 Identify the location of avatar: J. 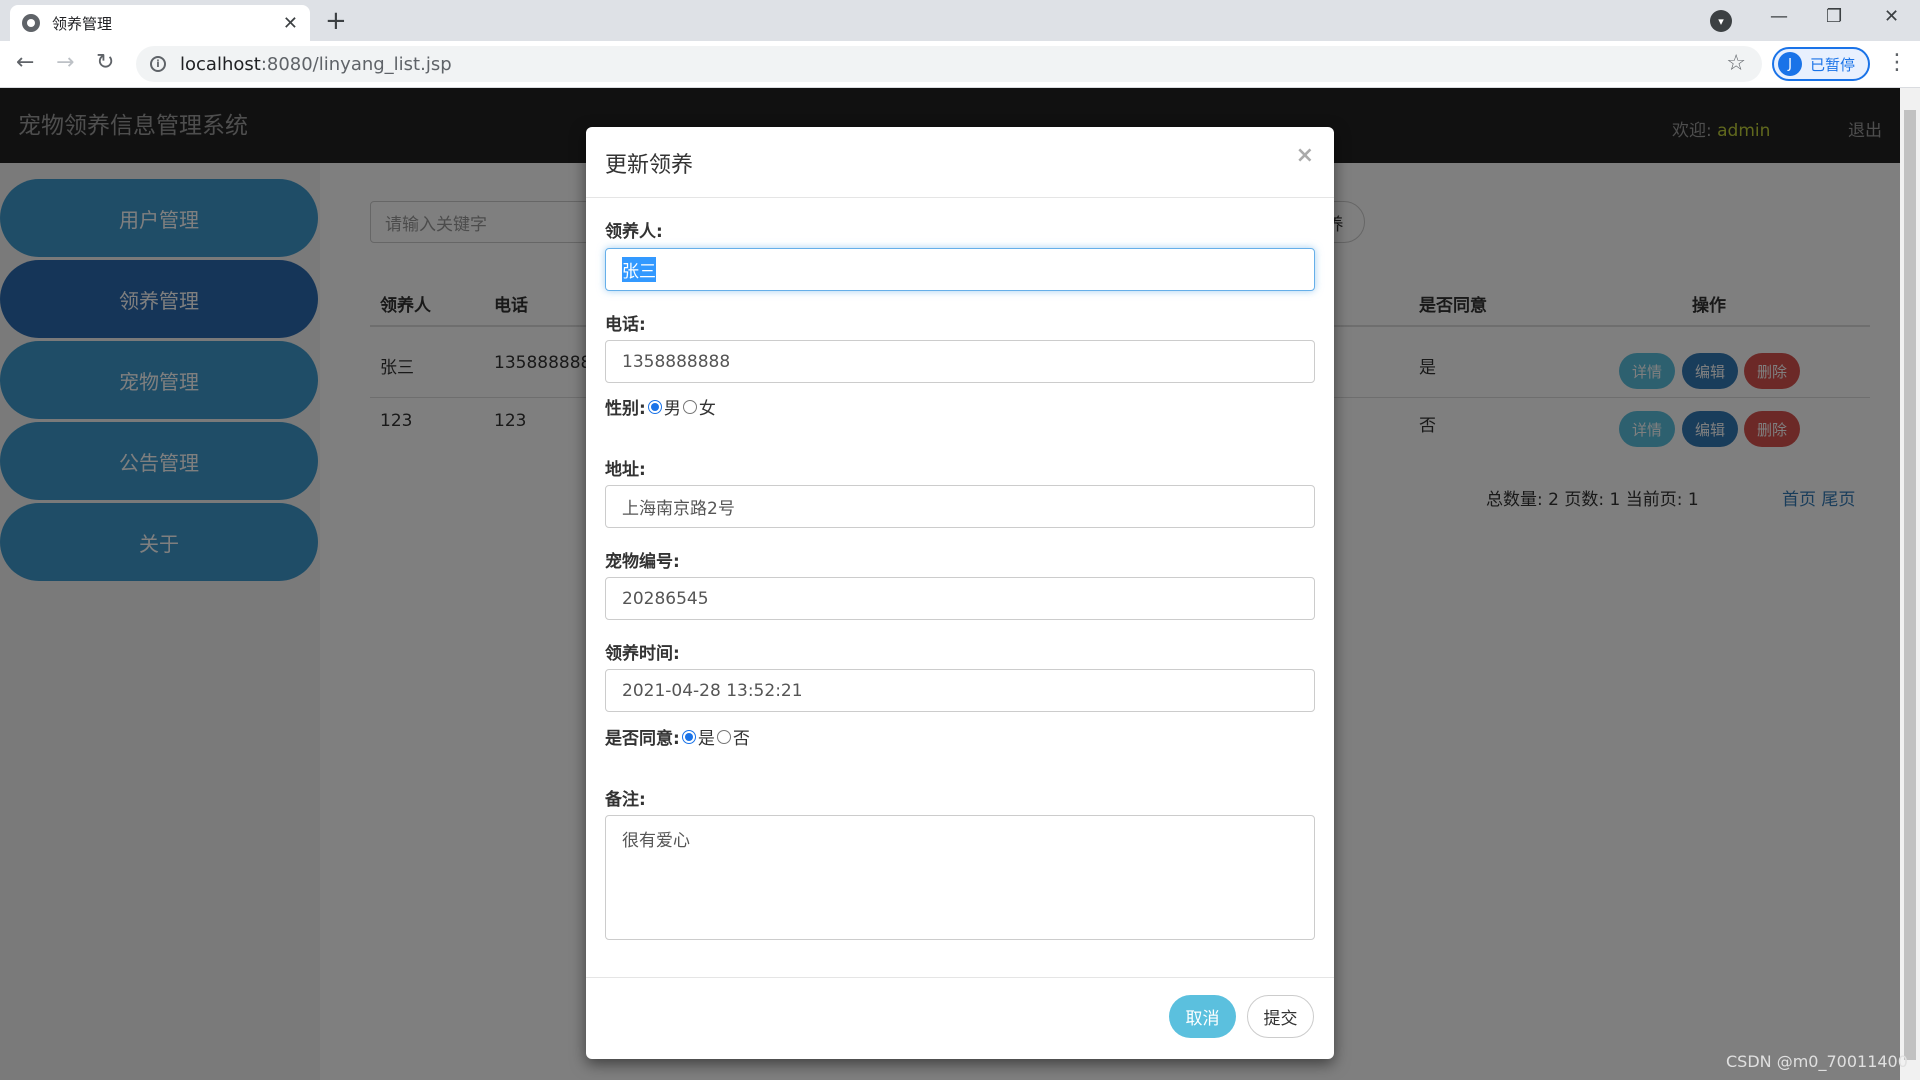
(1790, 64).